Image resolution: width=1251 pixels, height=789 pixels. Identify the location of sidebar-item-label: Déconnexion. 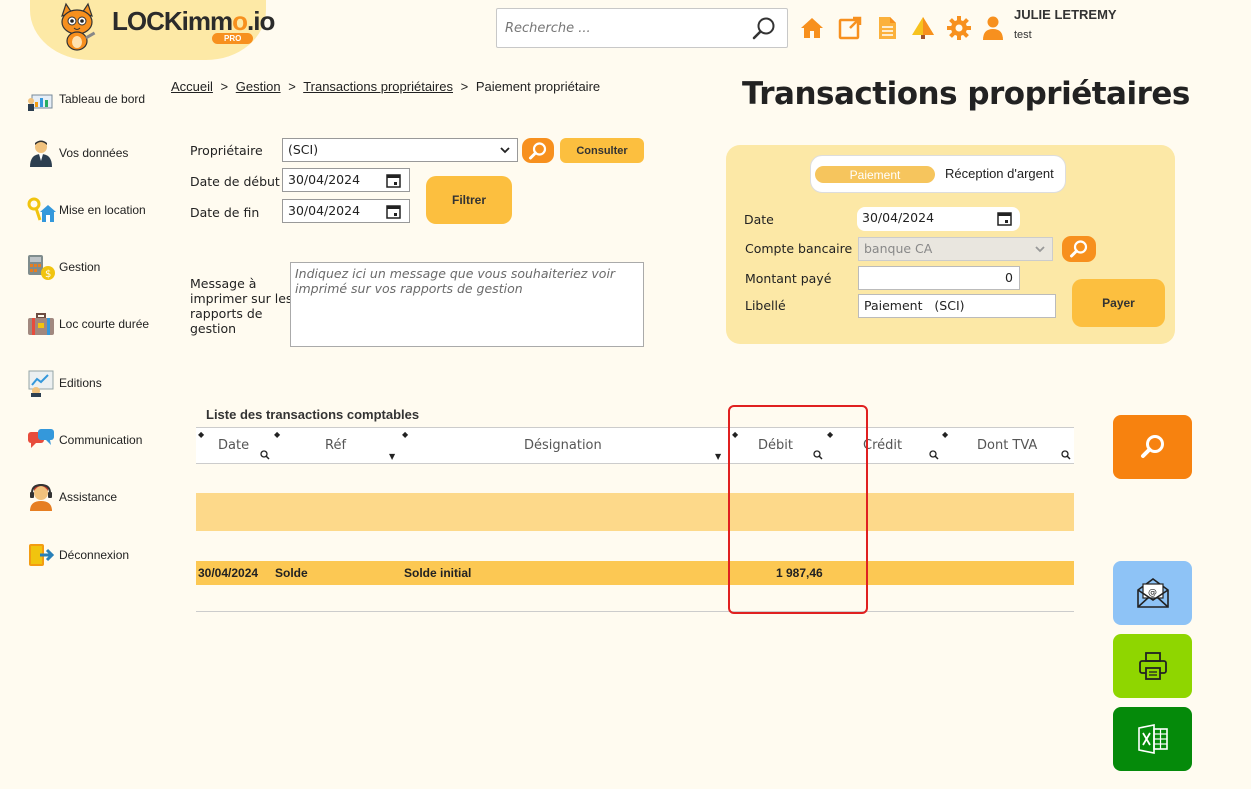
(94, 555).